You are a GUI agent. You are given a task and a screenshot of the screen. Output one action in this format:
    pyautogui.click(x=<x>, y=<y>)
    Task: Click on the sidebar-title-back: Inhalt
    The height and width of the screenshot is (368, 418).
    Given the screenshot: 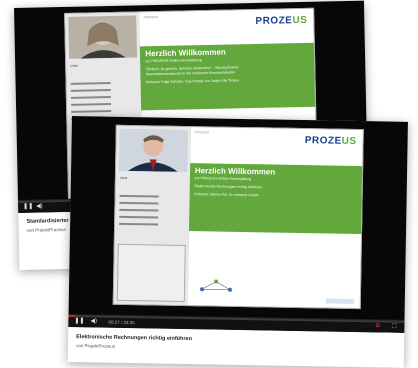 What is the action you would take?
    pyautogui.click(x=104, y=64)
    